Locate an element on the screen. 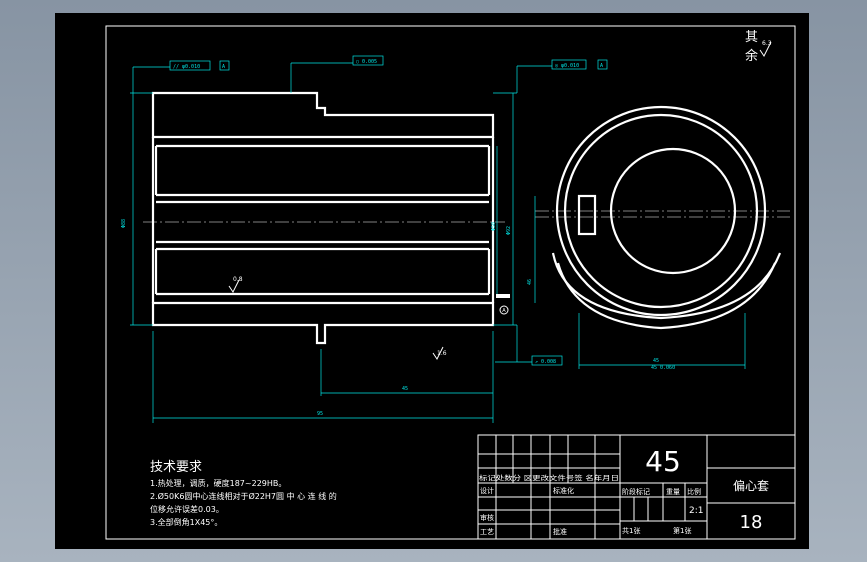  roughness-other-2: 余 is located at coordinates (751, 56).